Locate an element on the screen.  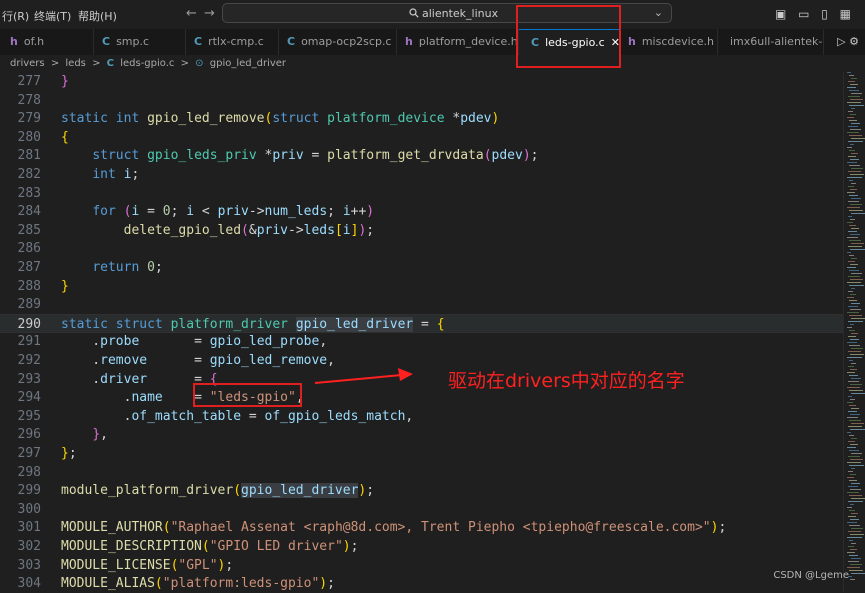
watermark: CSDN @Lgeme is located at coordinates (811, 575).